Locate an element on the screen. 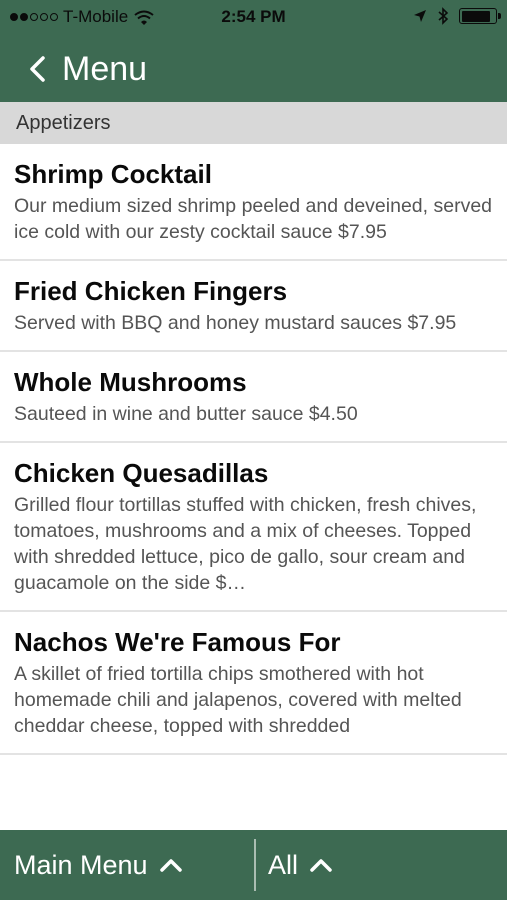  main-menu-button: Main Menu is located at coordinates (127, 865).